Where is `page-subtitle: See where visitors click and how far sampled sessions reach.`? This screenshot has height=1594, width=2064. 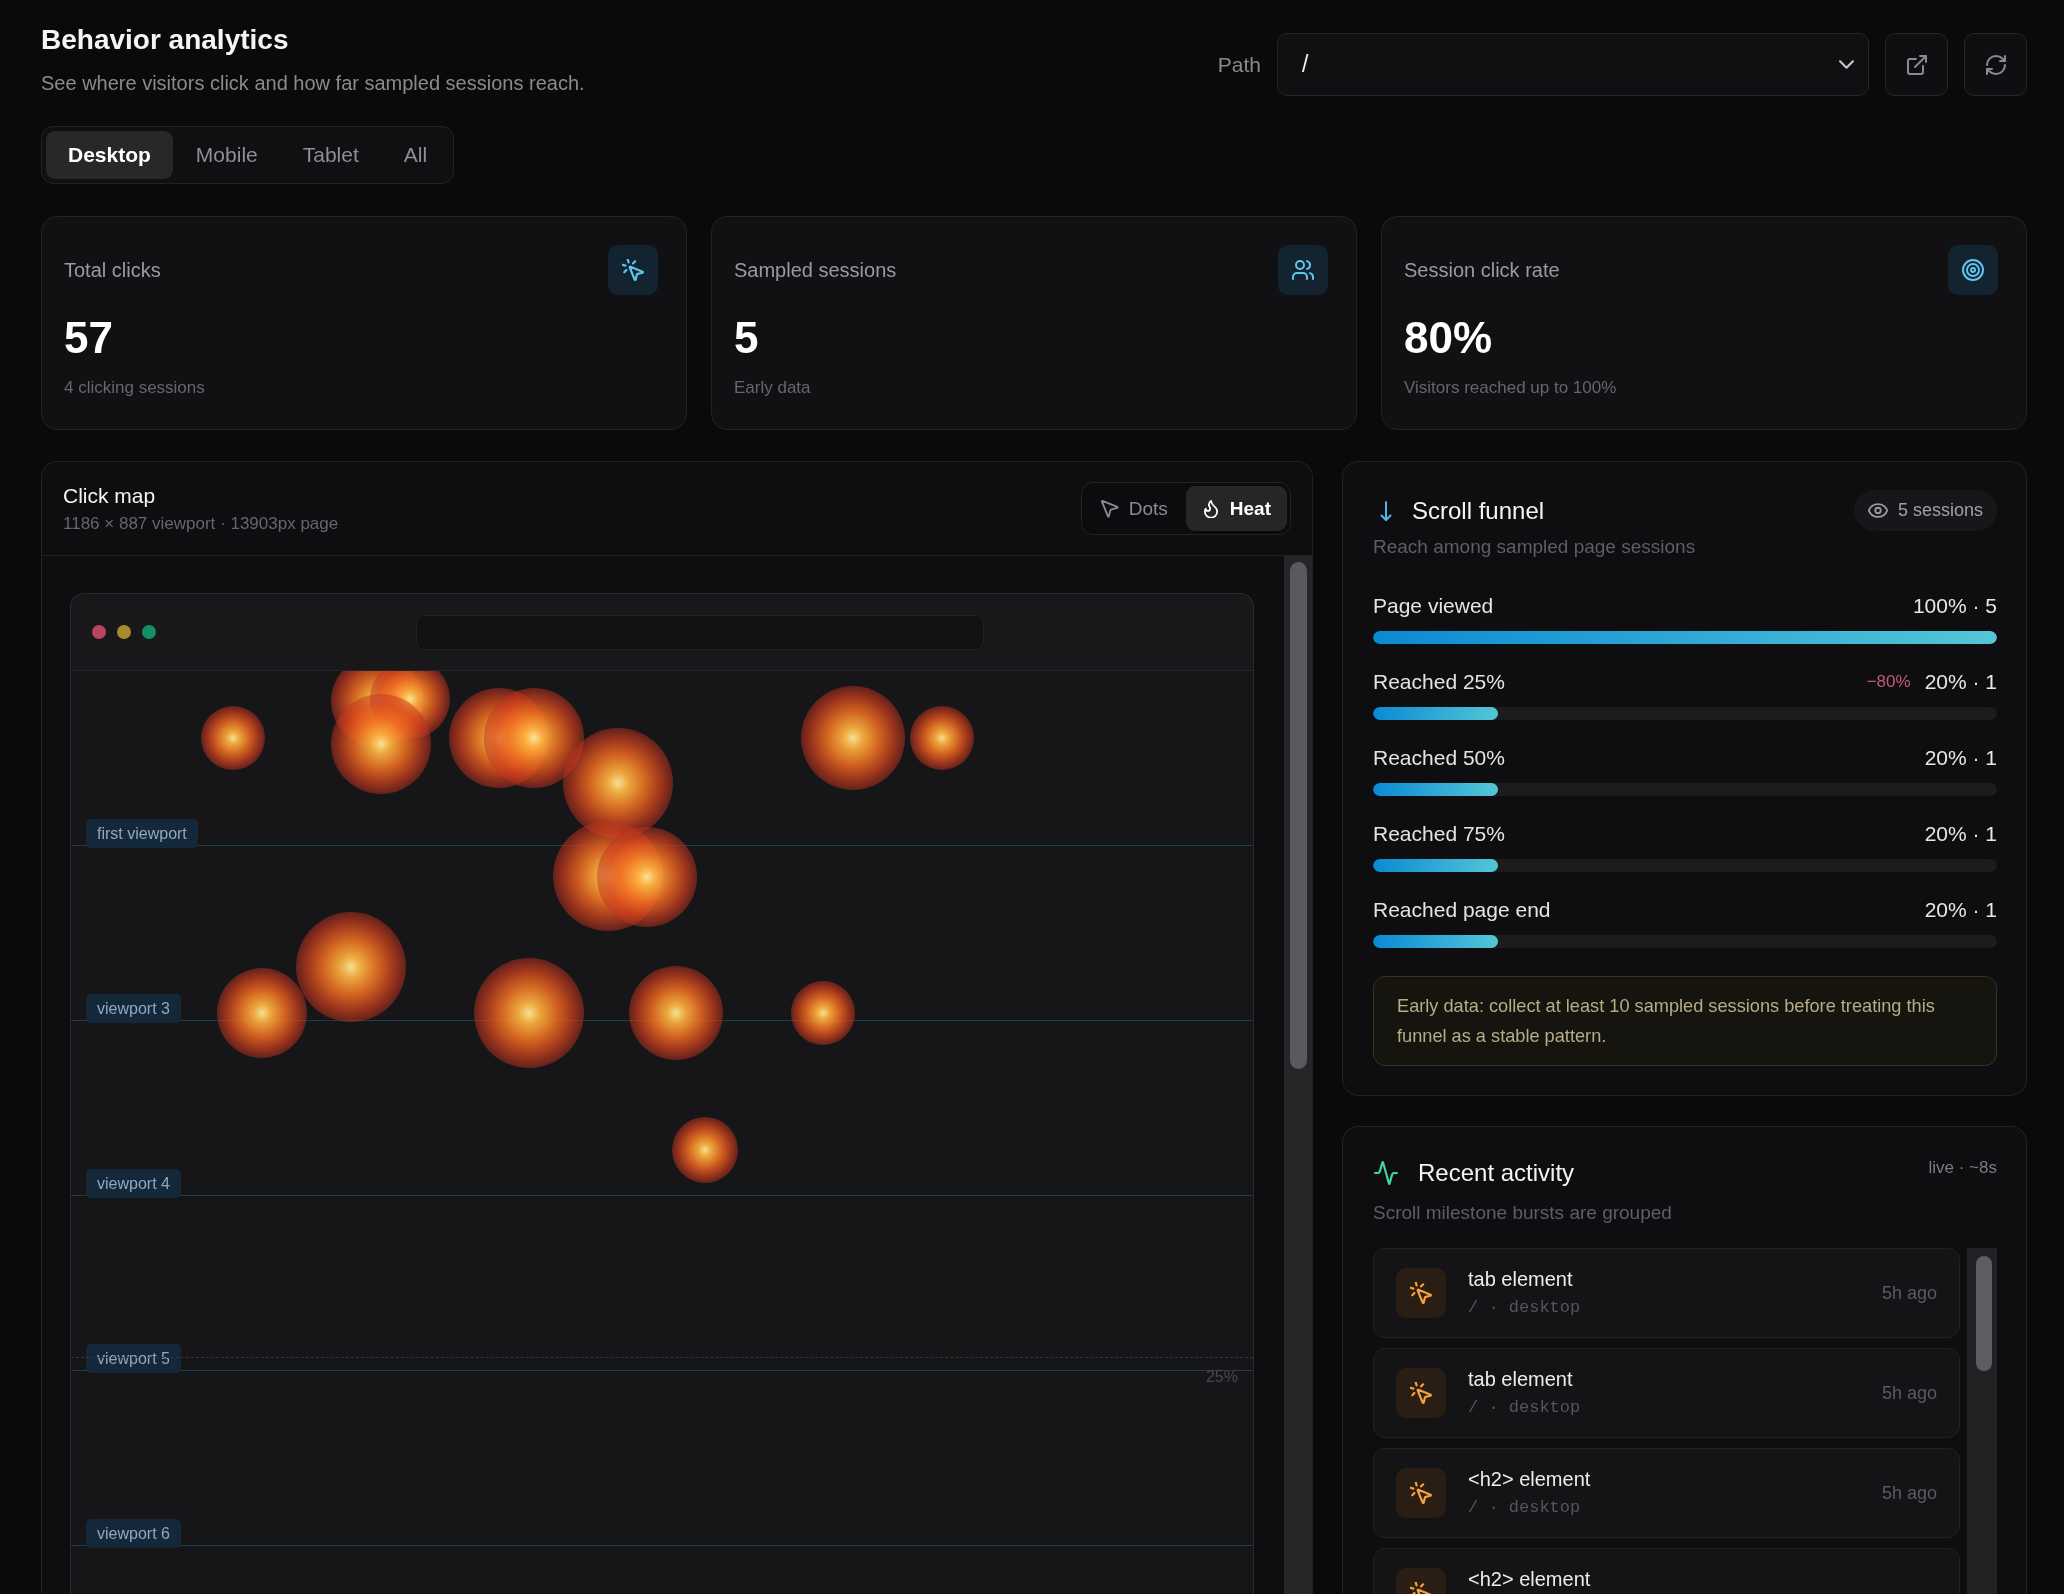
page-subtitle: See where visitors click and how far sampled sessions reach. is located at coordinates (313, 83).